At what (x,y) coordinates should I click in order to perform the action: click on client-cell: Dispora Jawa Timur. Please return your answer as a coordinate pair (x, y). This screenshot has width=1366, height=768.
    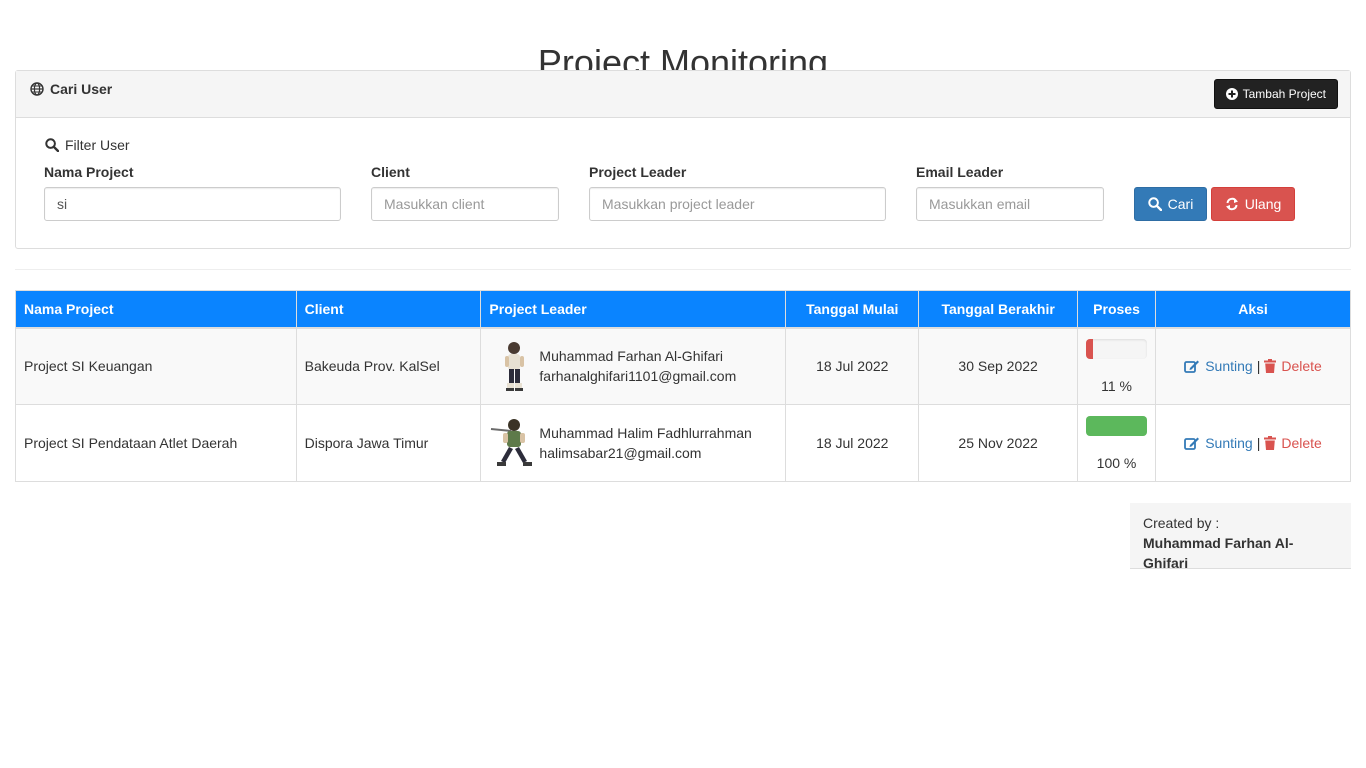
    Looking at the image, I should click on (388, 443).